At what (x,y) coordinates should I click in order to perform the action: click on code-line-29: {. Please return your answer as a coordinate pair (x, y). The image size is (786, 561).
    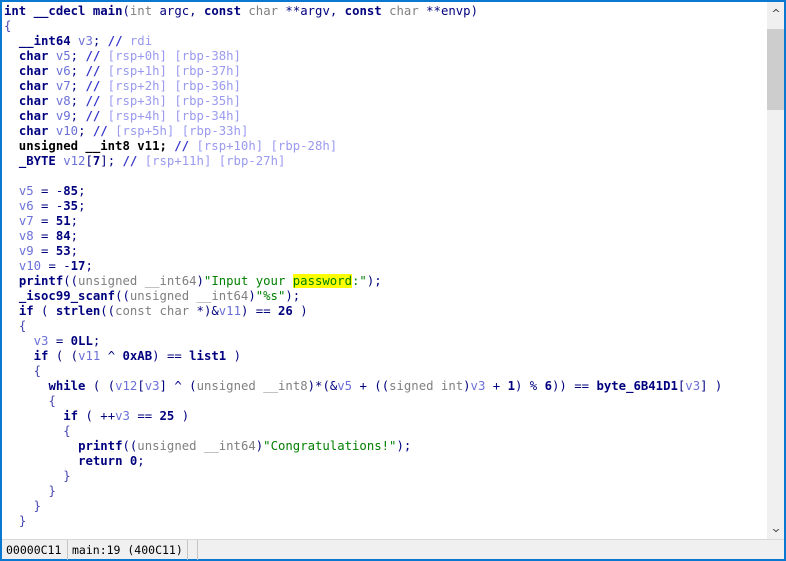
    Looking at the image, I should click on (385, 431).